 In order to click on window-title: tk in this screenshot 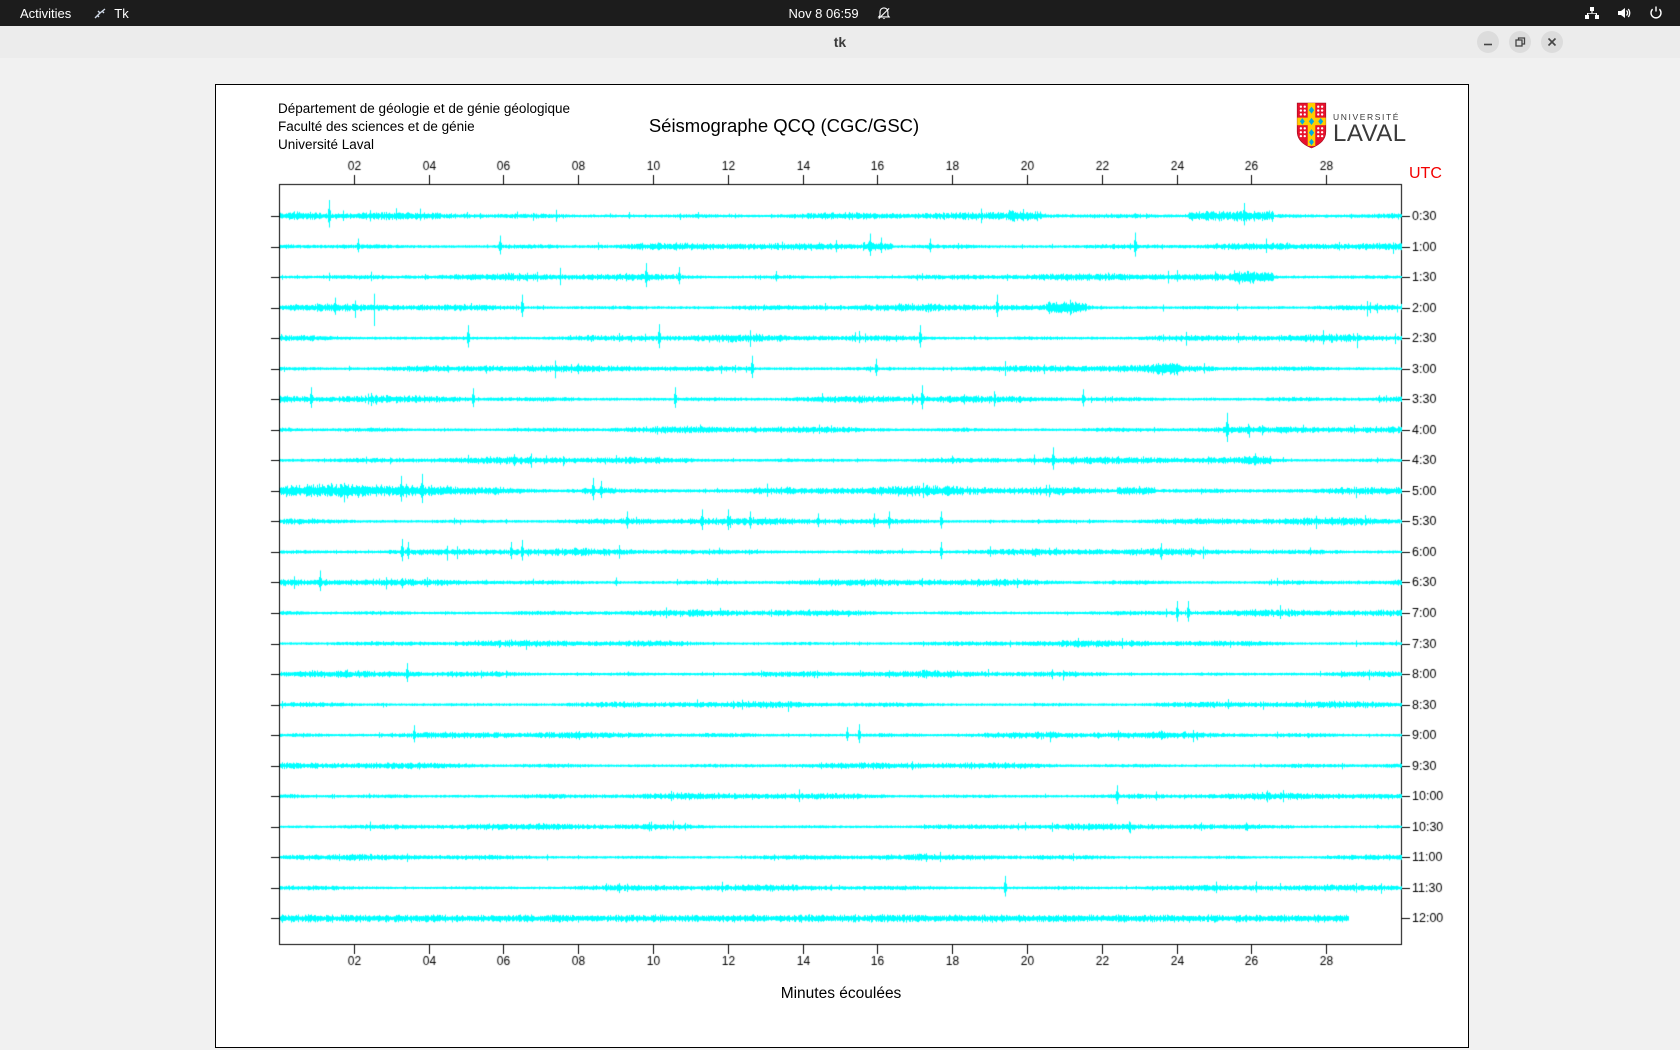, I will do `click(840, 42)`.